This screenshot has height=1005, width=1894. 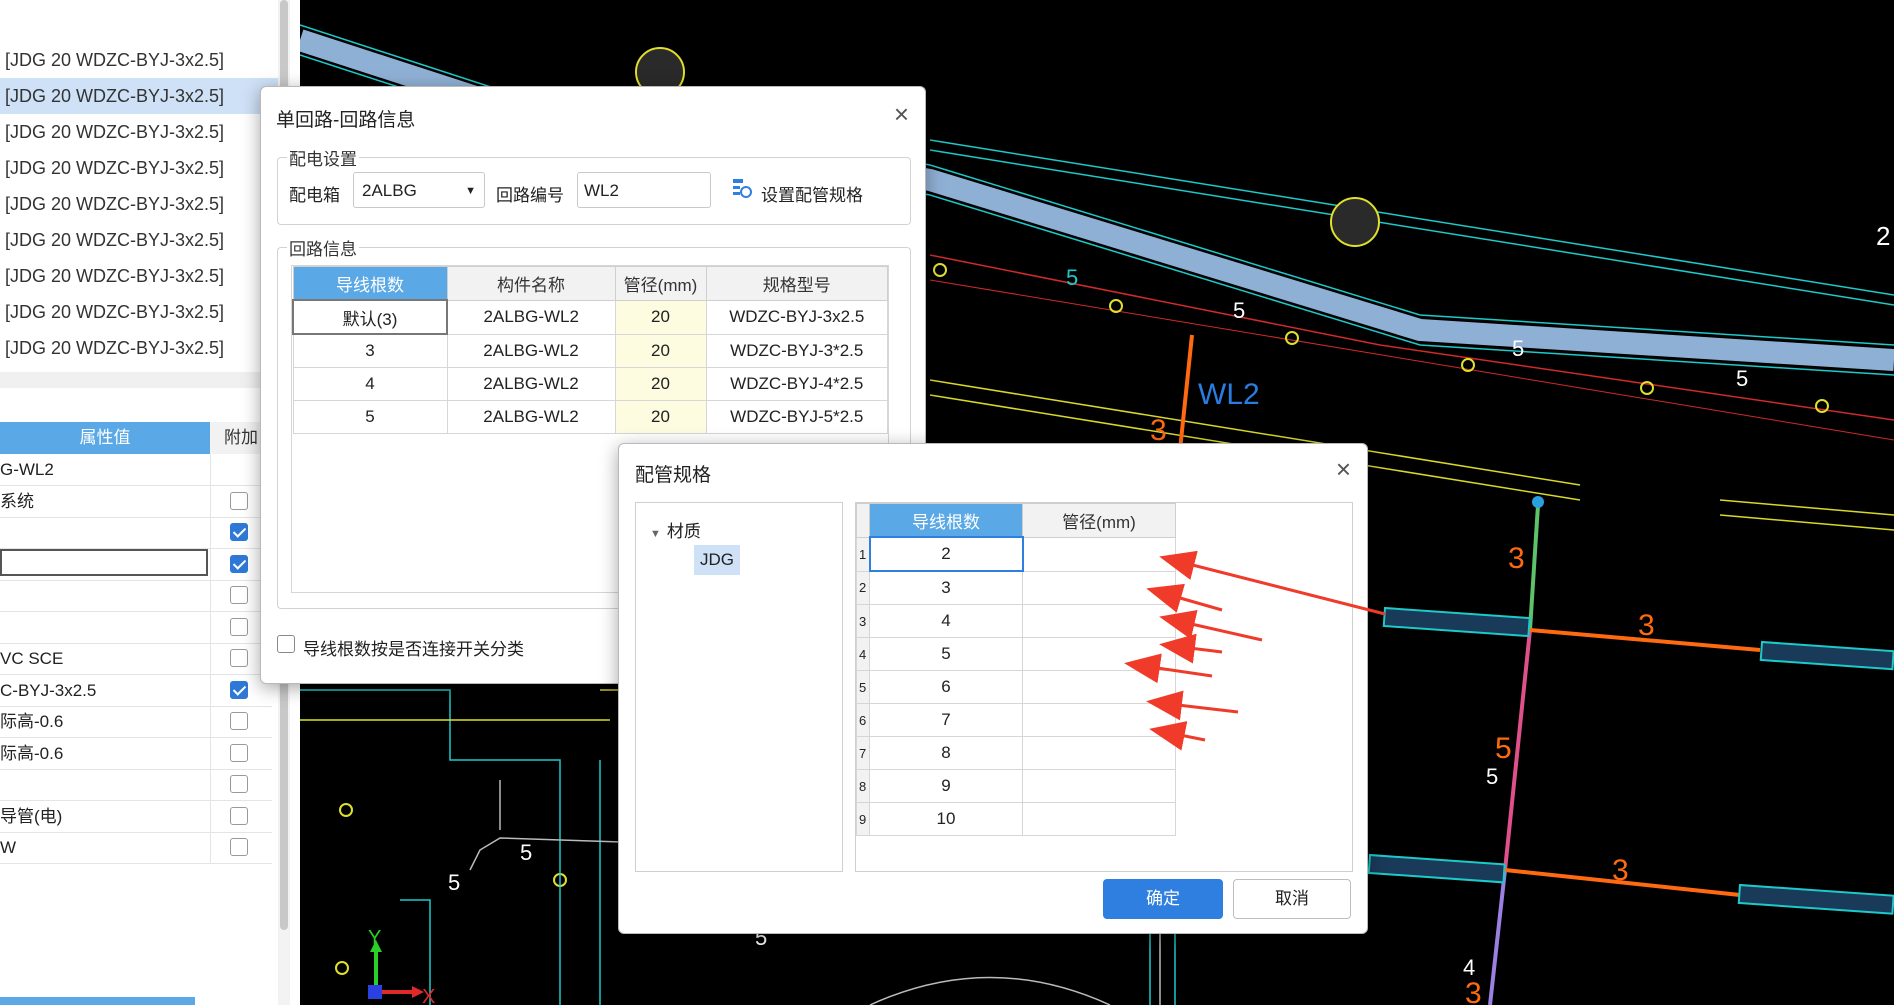 I want to click on ok-button: 确定, so click(x=1163, y=899).